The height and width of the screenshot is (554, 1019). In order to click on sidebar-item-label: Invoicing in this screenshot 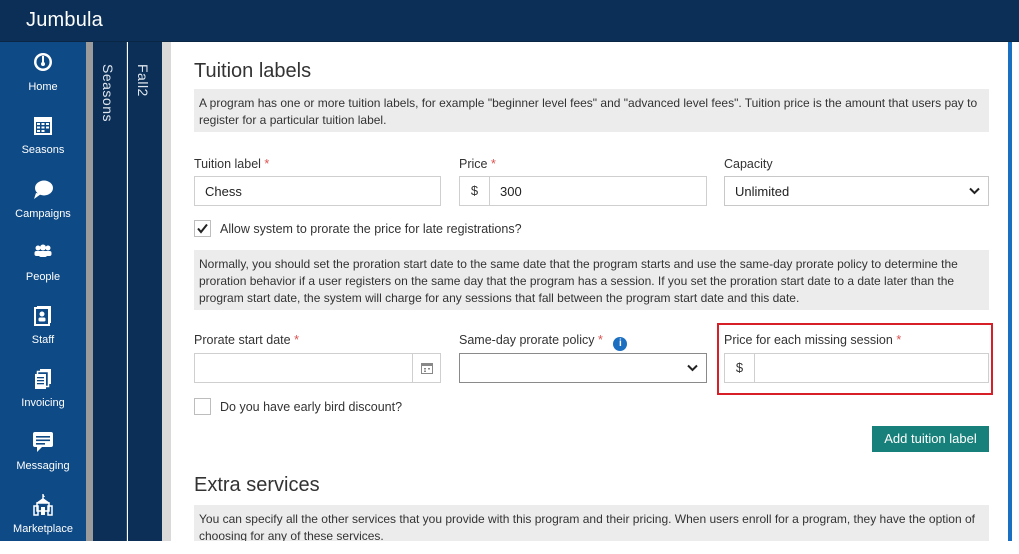, I will do `click(43, 403)`.